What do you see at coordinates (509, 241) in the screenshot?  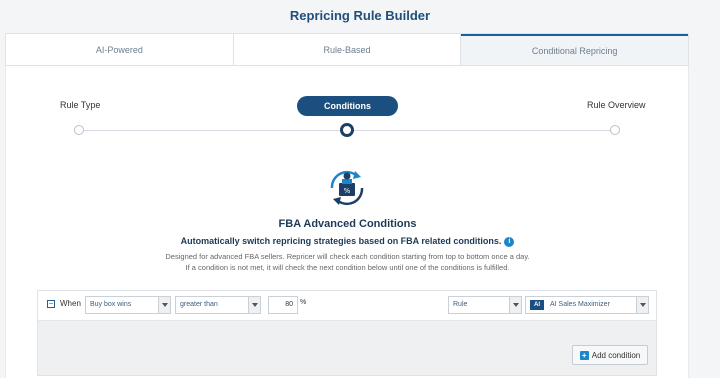 I see `info-icon: i` at bounding box center [509, 241].